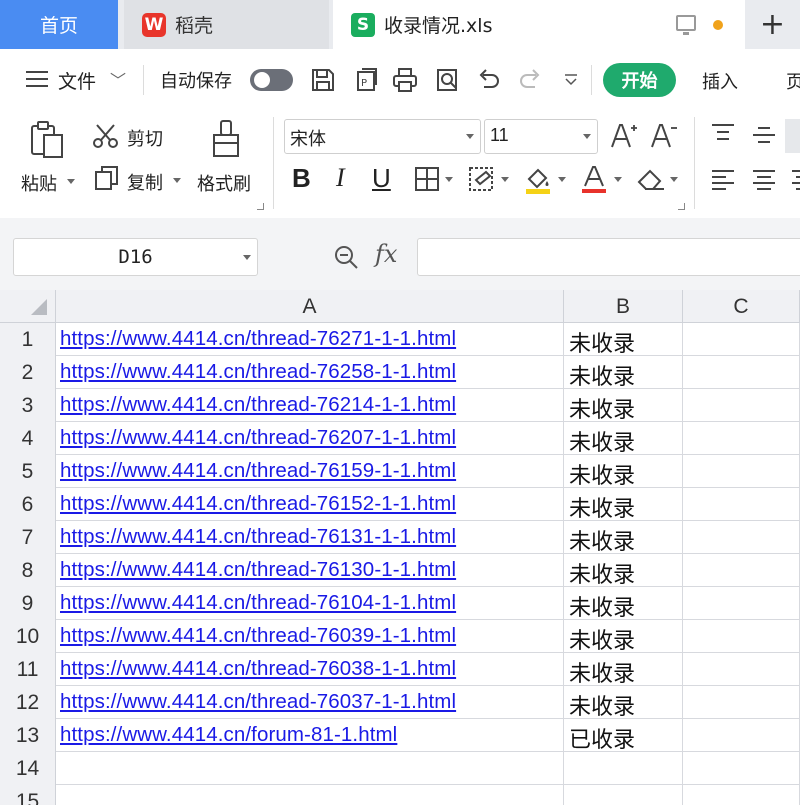 This screenshot has height=805, width=800. I want to click on paste-icon, so click(48, 139).